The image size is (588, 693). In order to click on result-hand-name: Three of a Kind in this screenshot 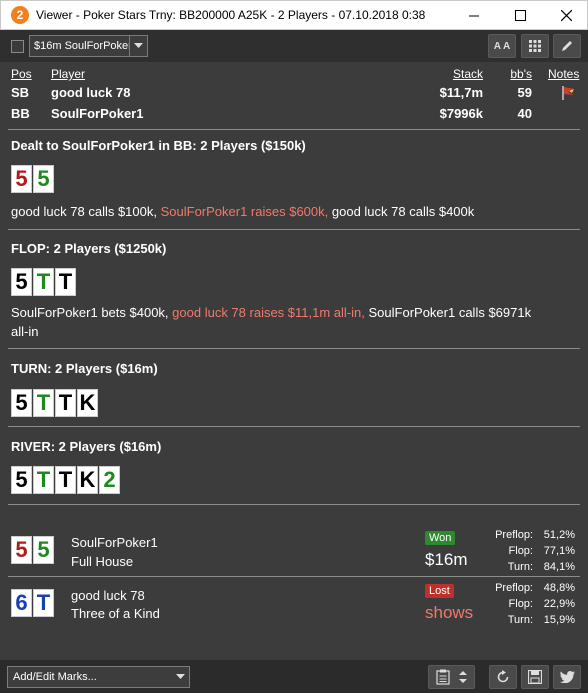, I will do `click(115, 613)`.